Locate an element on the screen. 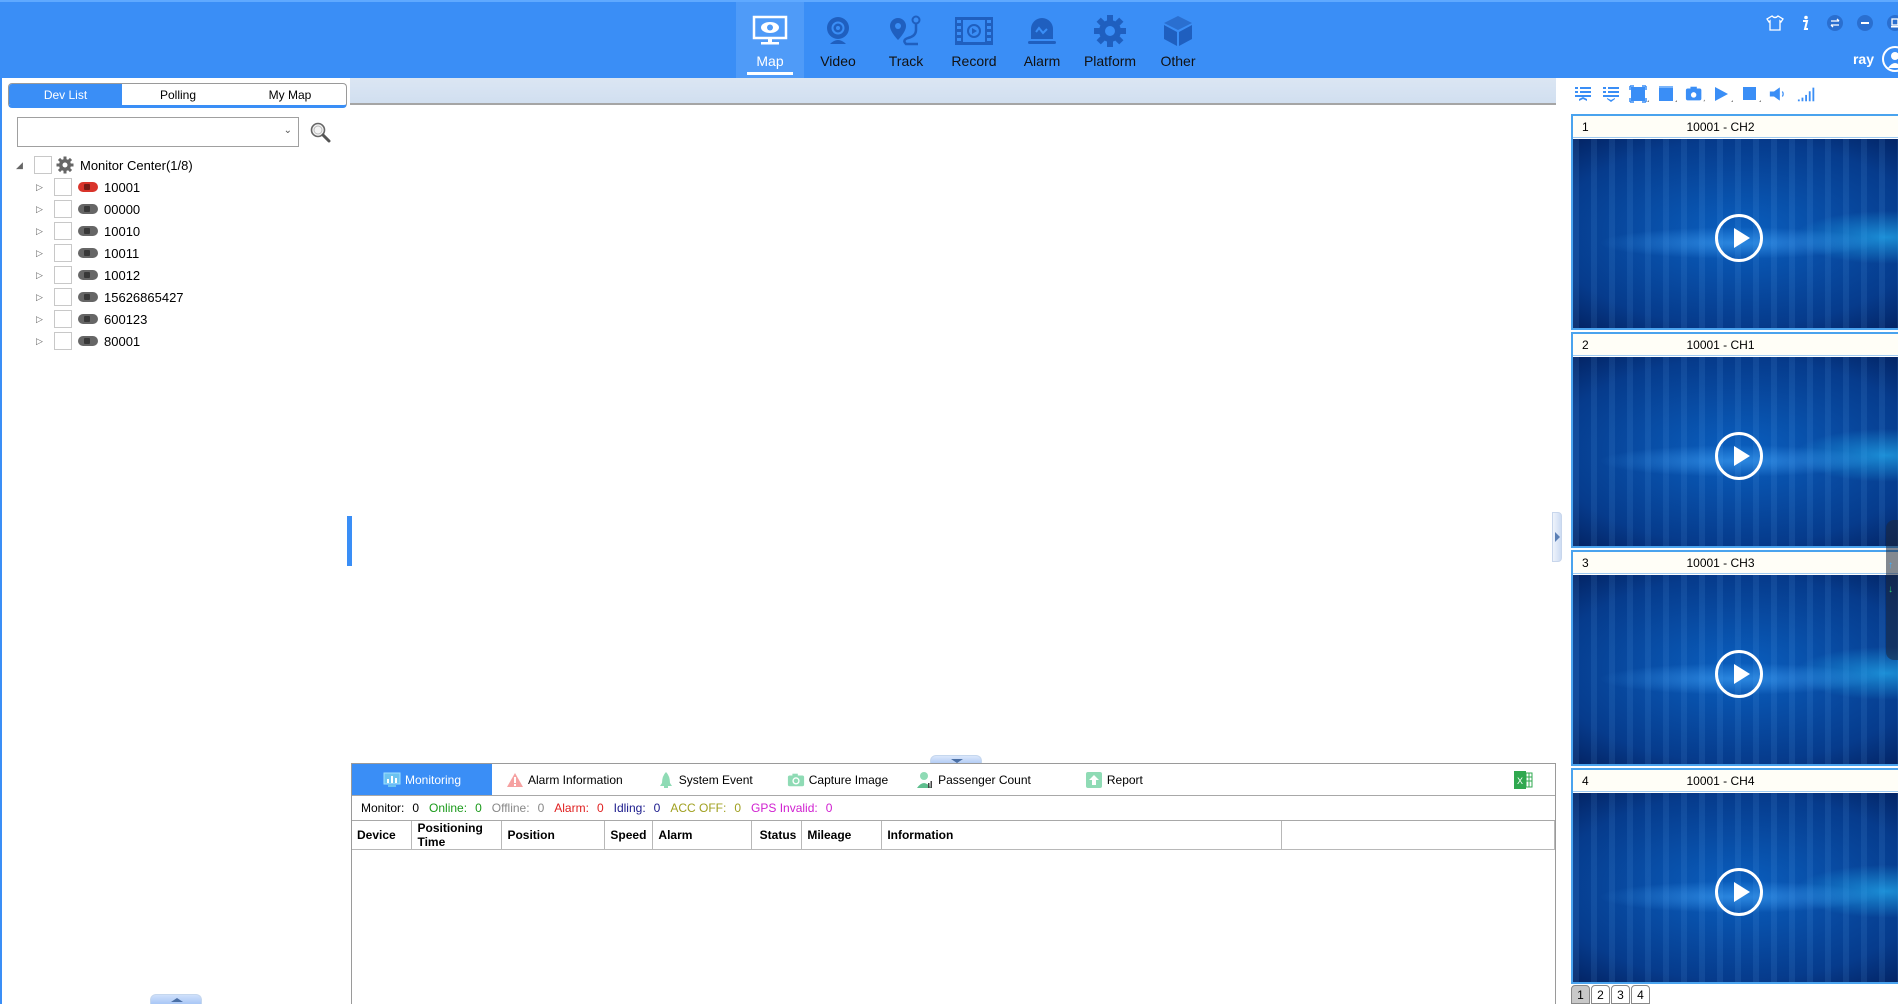 The width and height of the screenshot is (1898, 1004). user-area: ray is located at coordinates (1875, 59).